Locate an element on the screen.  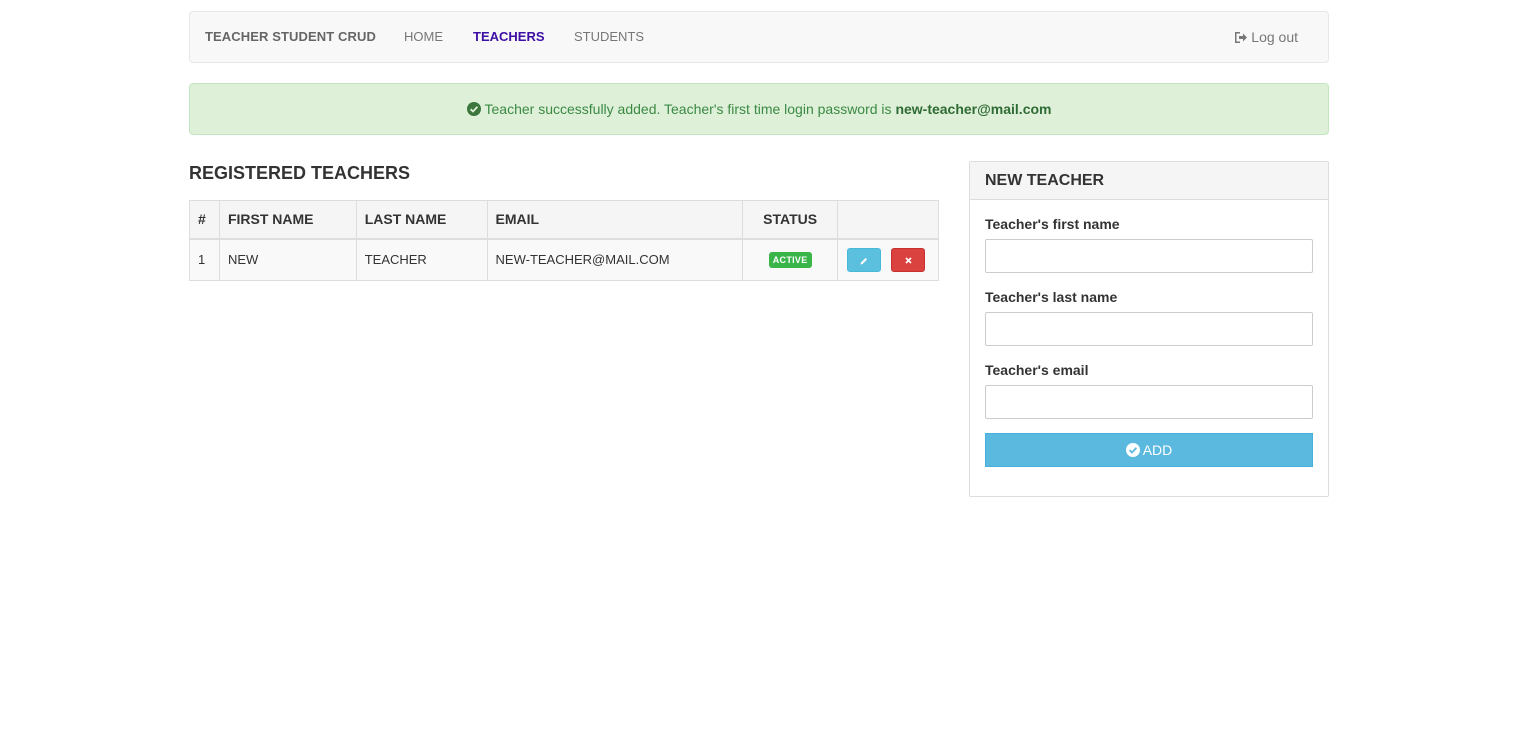
column-header-actions is located at coordinates (888, 220).